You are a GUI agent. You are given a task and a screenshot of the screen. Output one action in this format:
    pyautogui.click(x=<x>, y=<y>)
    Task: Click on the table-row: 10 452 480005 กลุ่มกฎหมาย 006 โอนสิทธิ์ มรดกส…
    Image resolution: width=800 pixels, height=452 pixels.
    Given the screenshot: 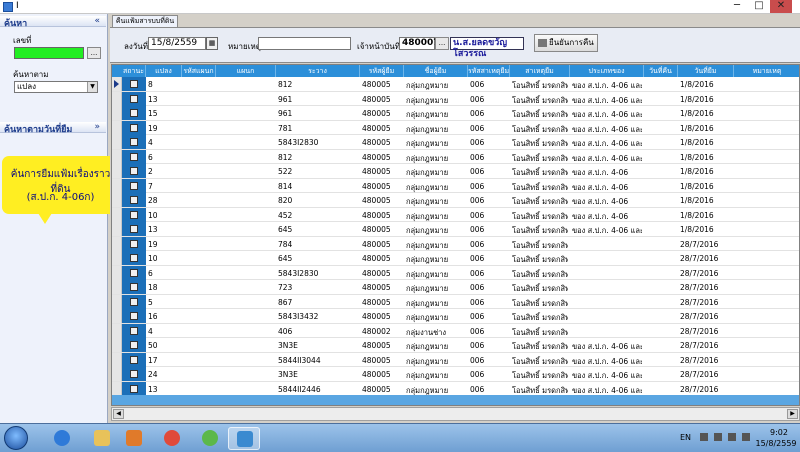 What is the action you would take?
    pyautogui.click(x=455, y=214)
    